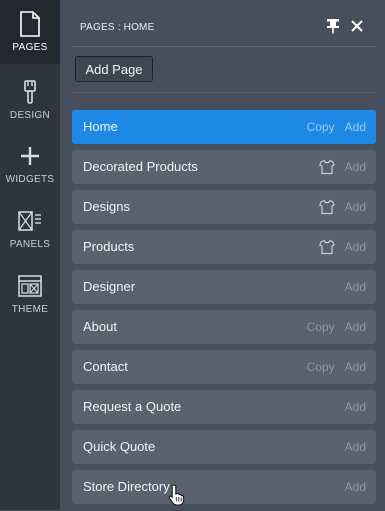  I want to click on plus-icon, so click(30, 156).